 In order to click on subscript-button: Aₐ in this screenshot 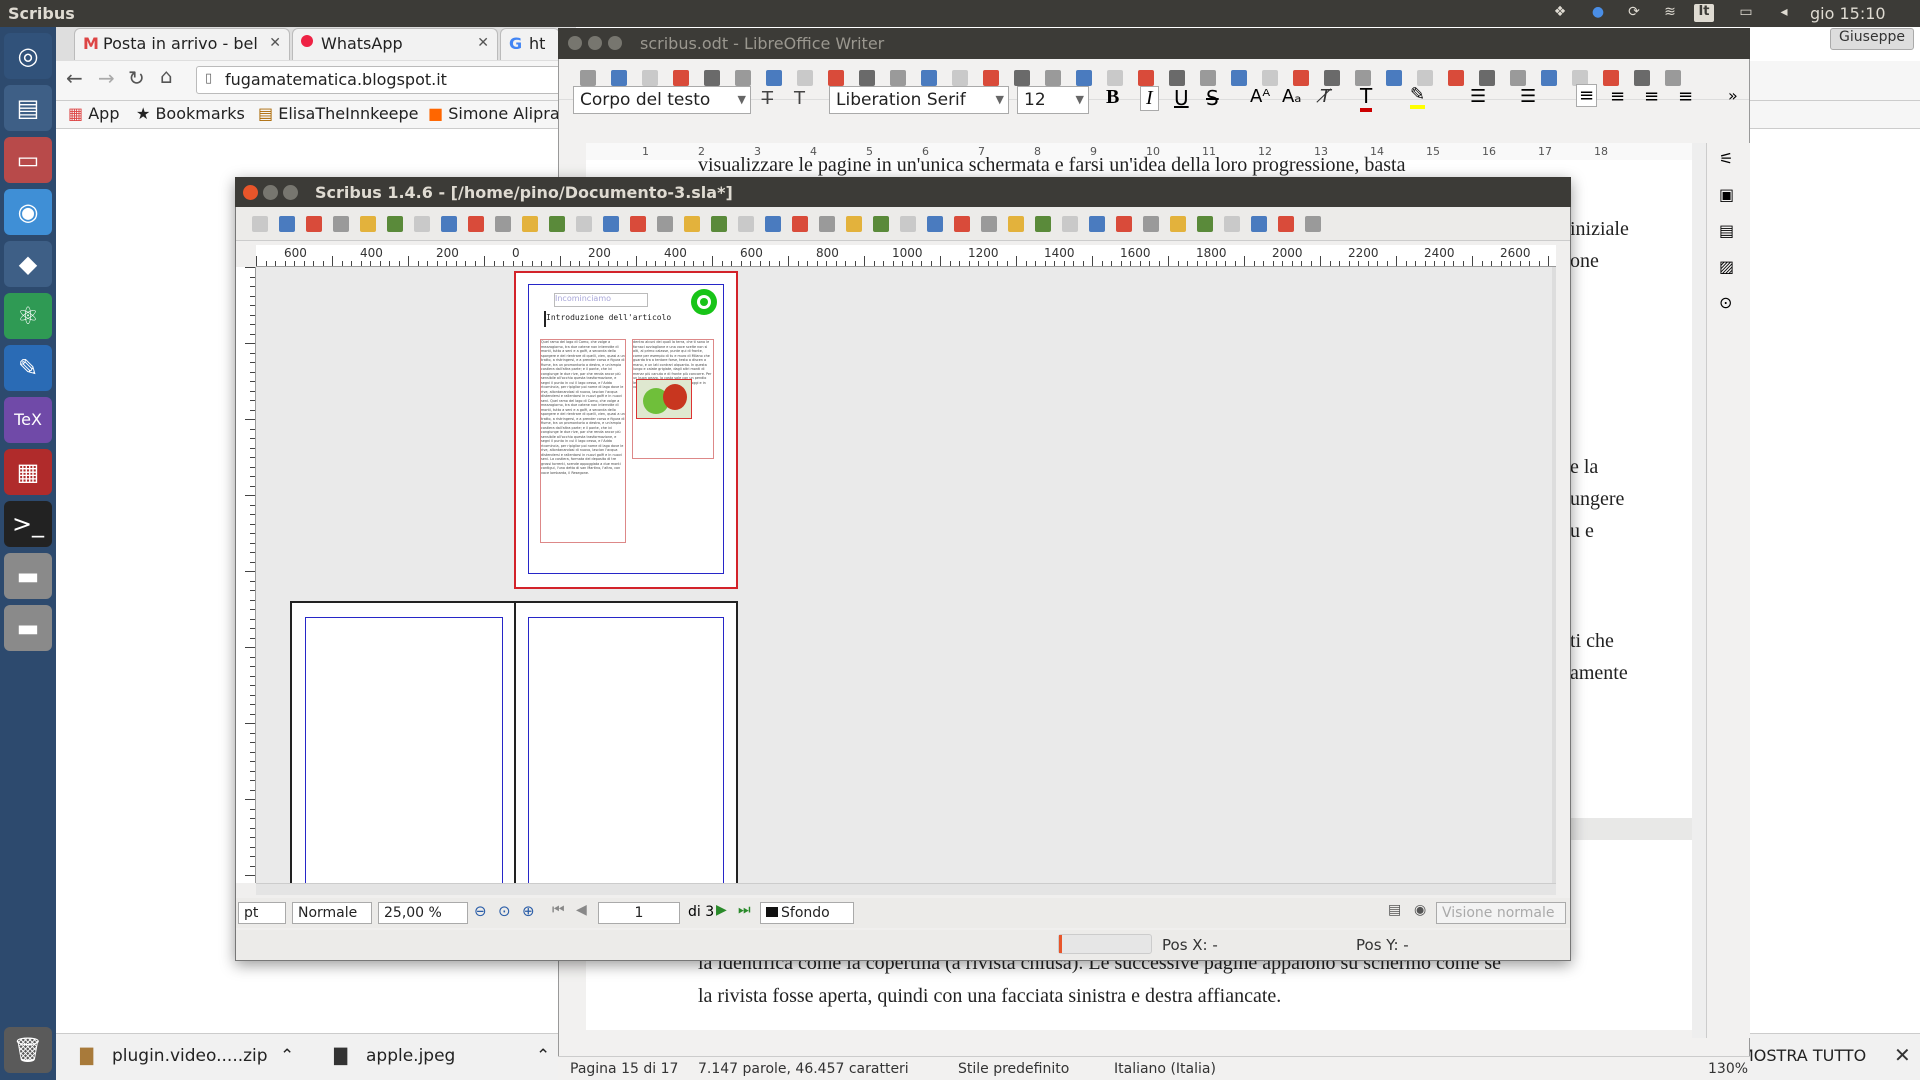, I will do `click(1291, 96)`.